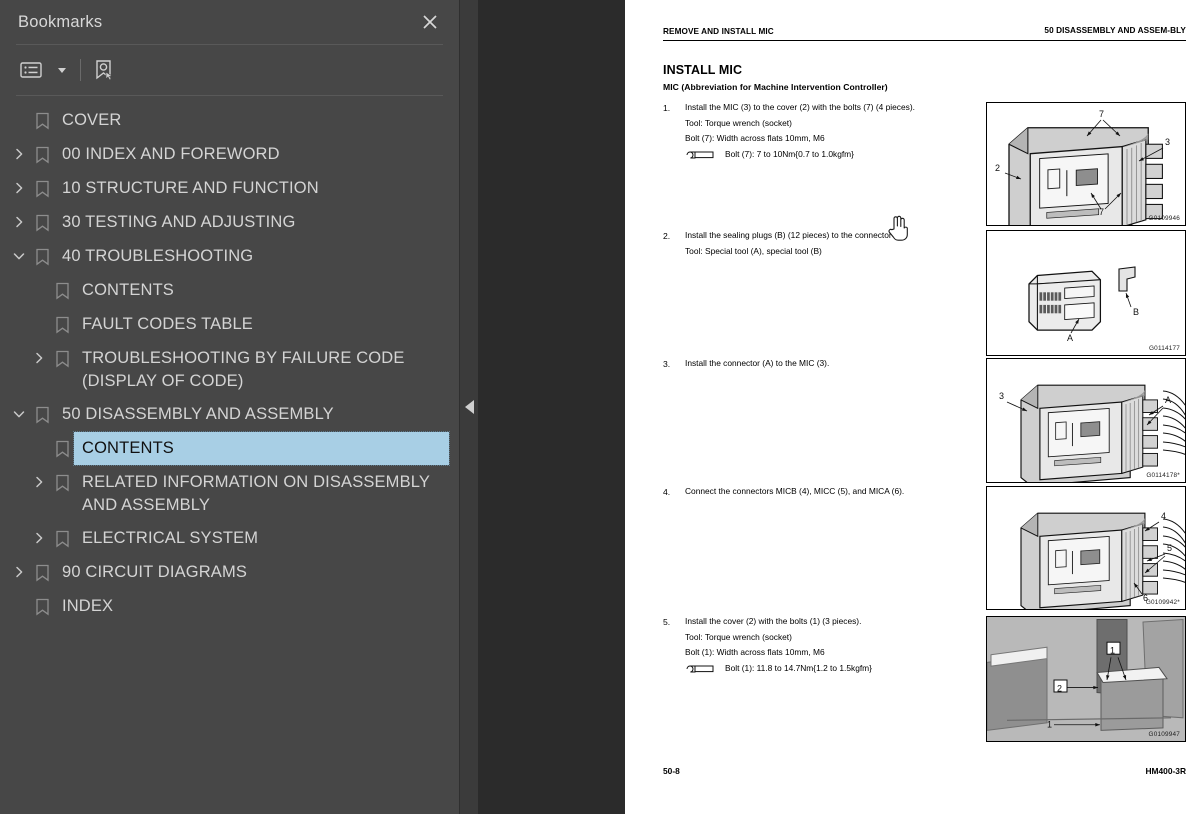 The image size is (1200, 814). Describe the element at coordinates (261, 538) in the screenshot. I see `bookmark-item-label: ELECTRICAL SYSTEM` at that location.